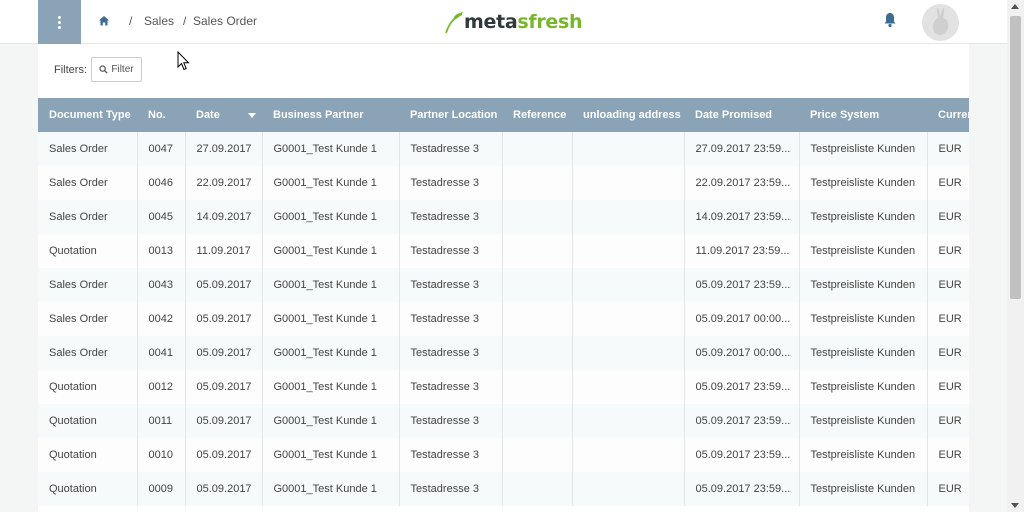  What do you see at coordinates (741, 115) in the screenshot?
I see `column-header: Date Promised` at bounding box center [741, 115].